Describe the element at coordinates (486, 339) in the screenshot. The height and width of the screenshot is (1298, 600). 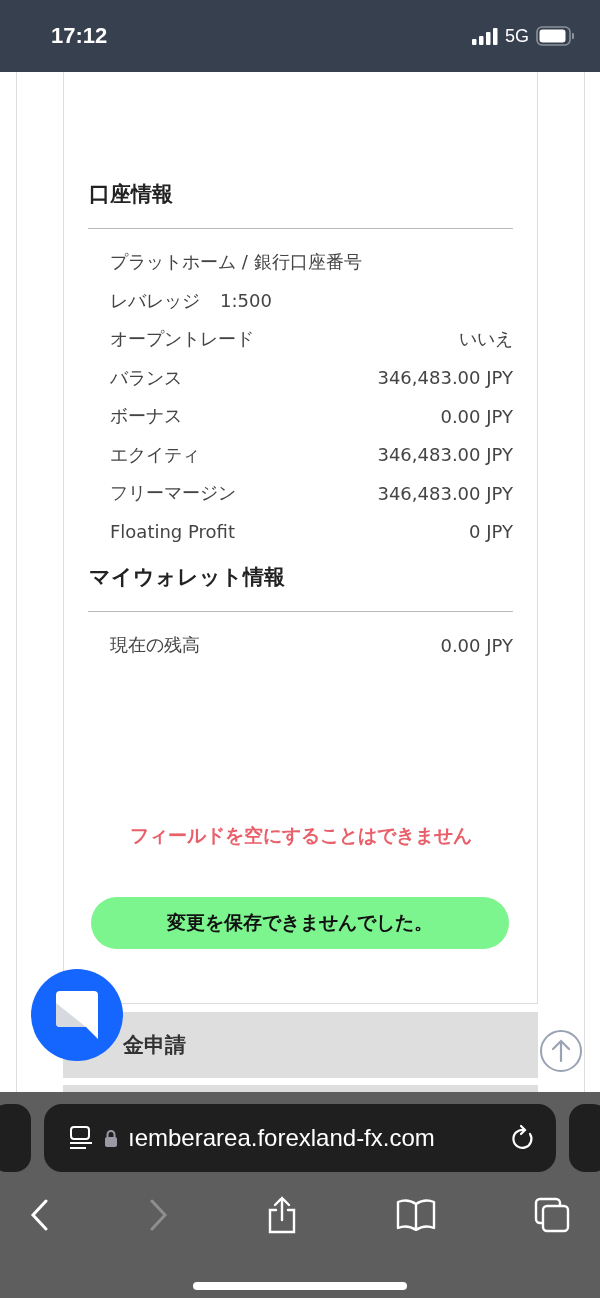
I see `field-value: いいえ` at that location.